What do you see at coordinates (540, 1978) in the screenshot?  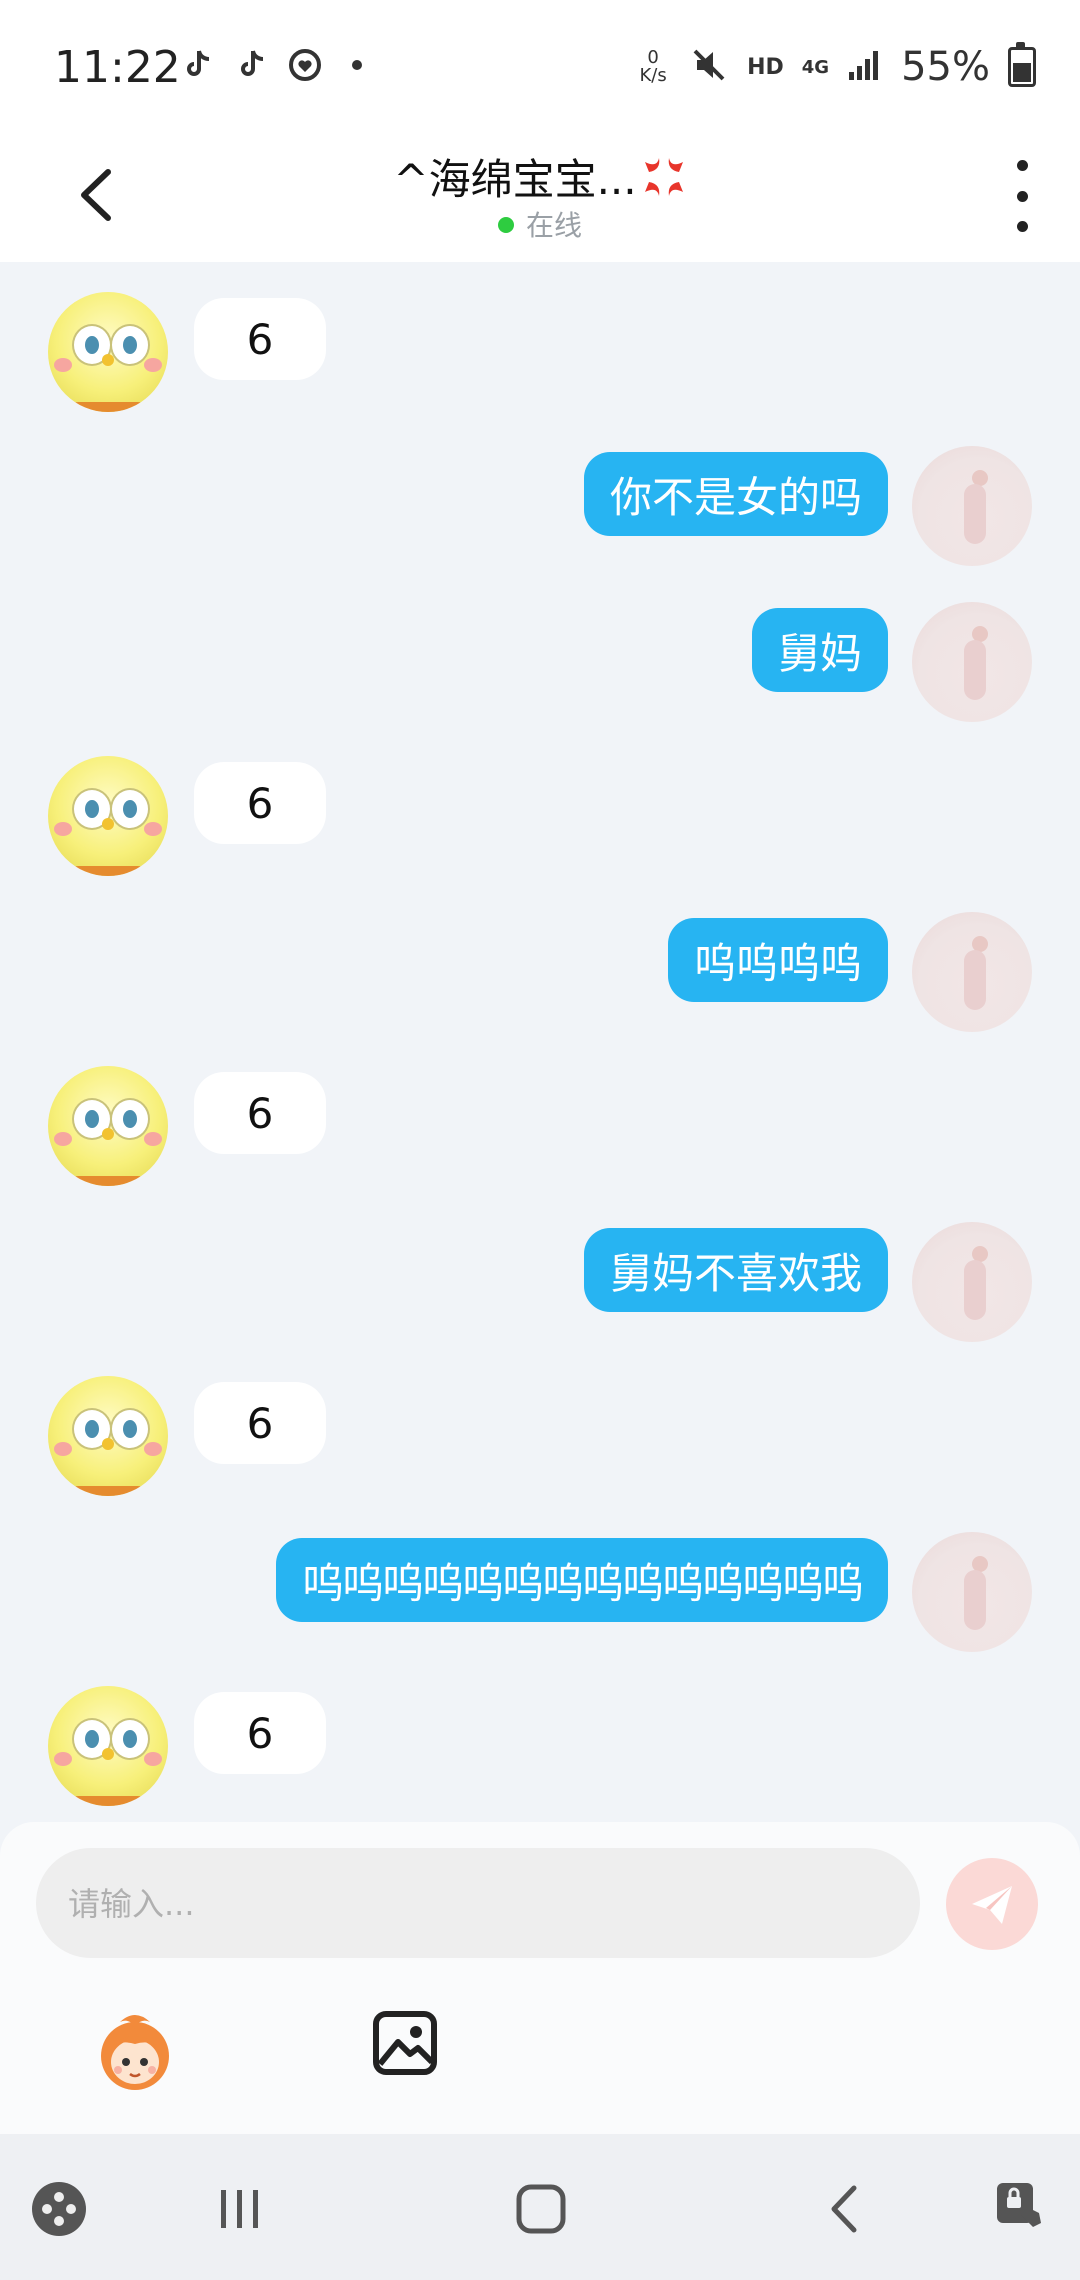 I see `composer-panel` at bounding box center [540, 1978].